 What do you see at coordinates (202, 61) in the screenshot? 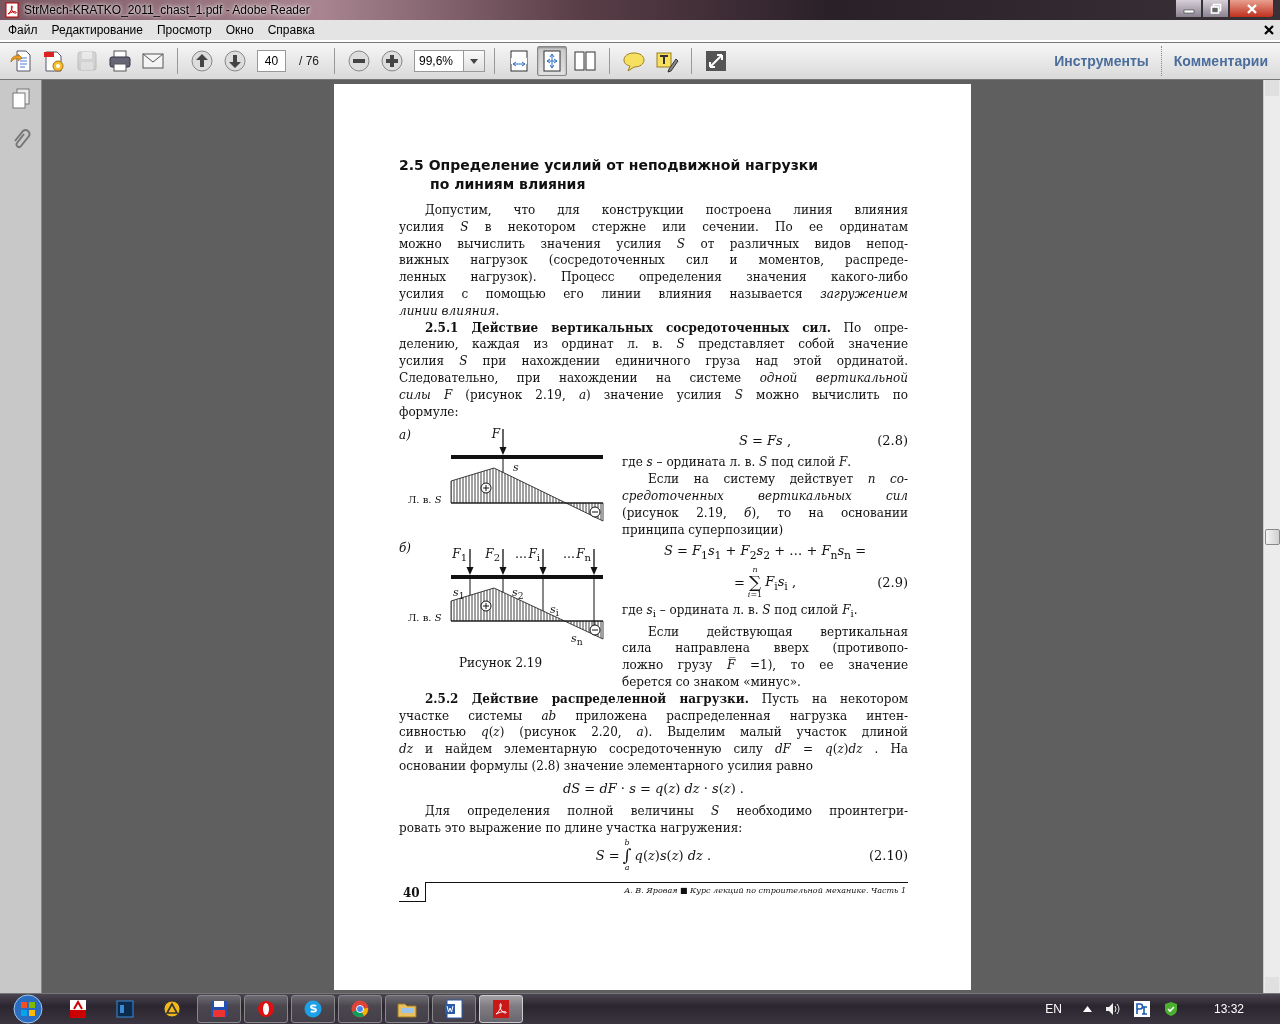
I see `arrow-up-icon` at bounding box center [202, 61].